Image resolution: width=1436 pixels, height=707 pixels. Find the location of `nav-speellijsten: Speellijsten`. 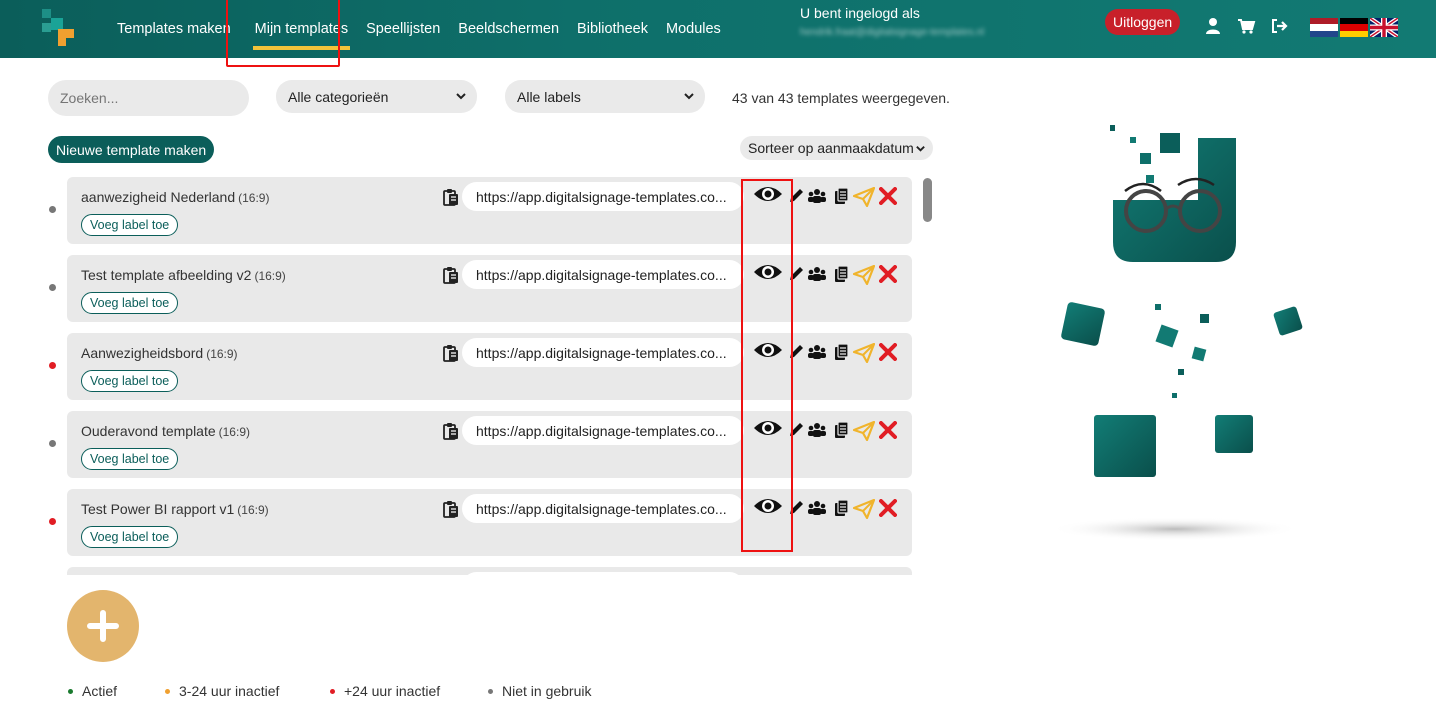

nav-speellijsten: Speellijsten is located at coordinates (403, 29).